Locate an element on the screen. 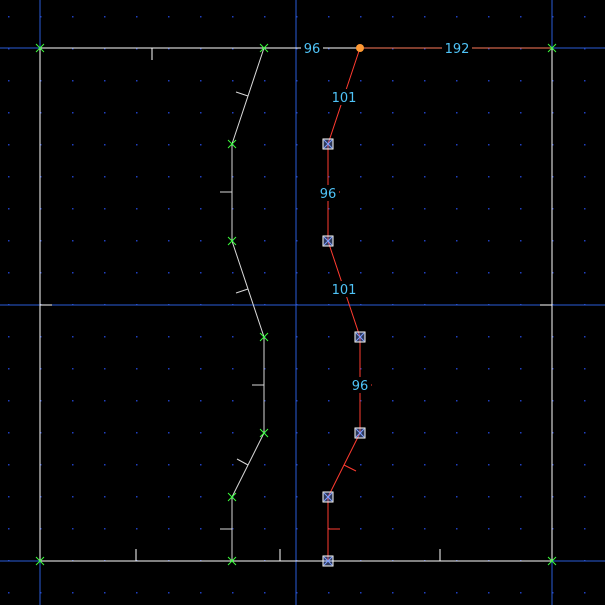 This screenshot has height=605, width=605. length-label-seg1: 101 is located at coordinates (344, 98).